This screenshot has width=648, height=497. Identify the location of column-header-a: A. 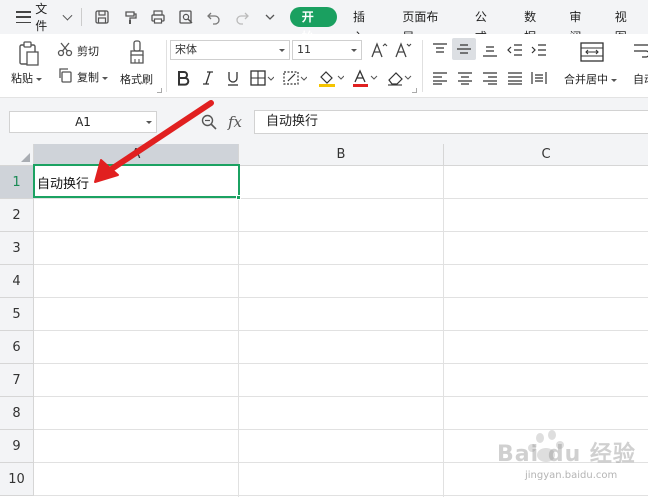
(136, 155).